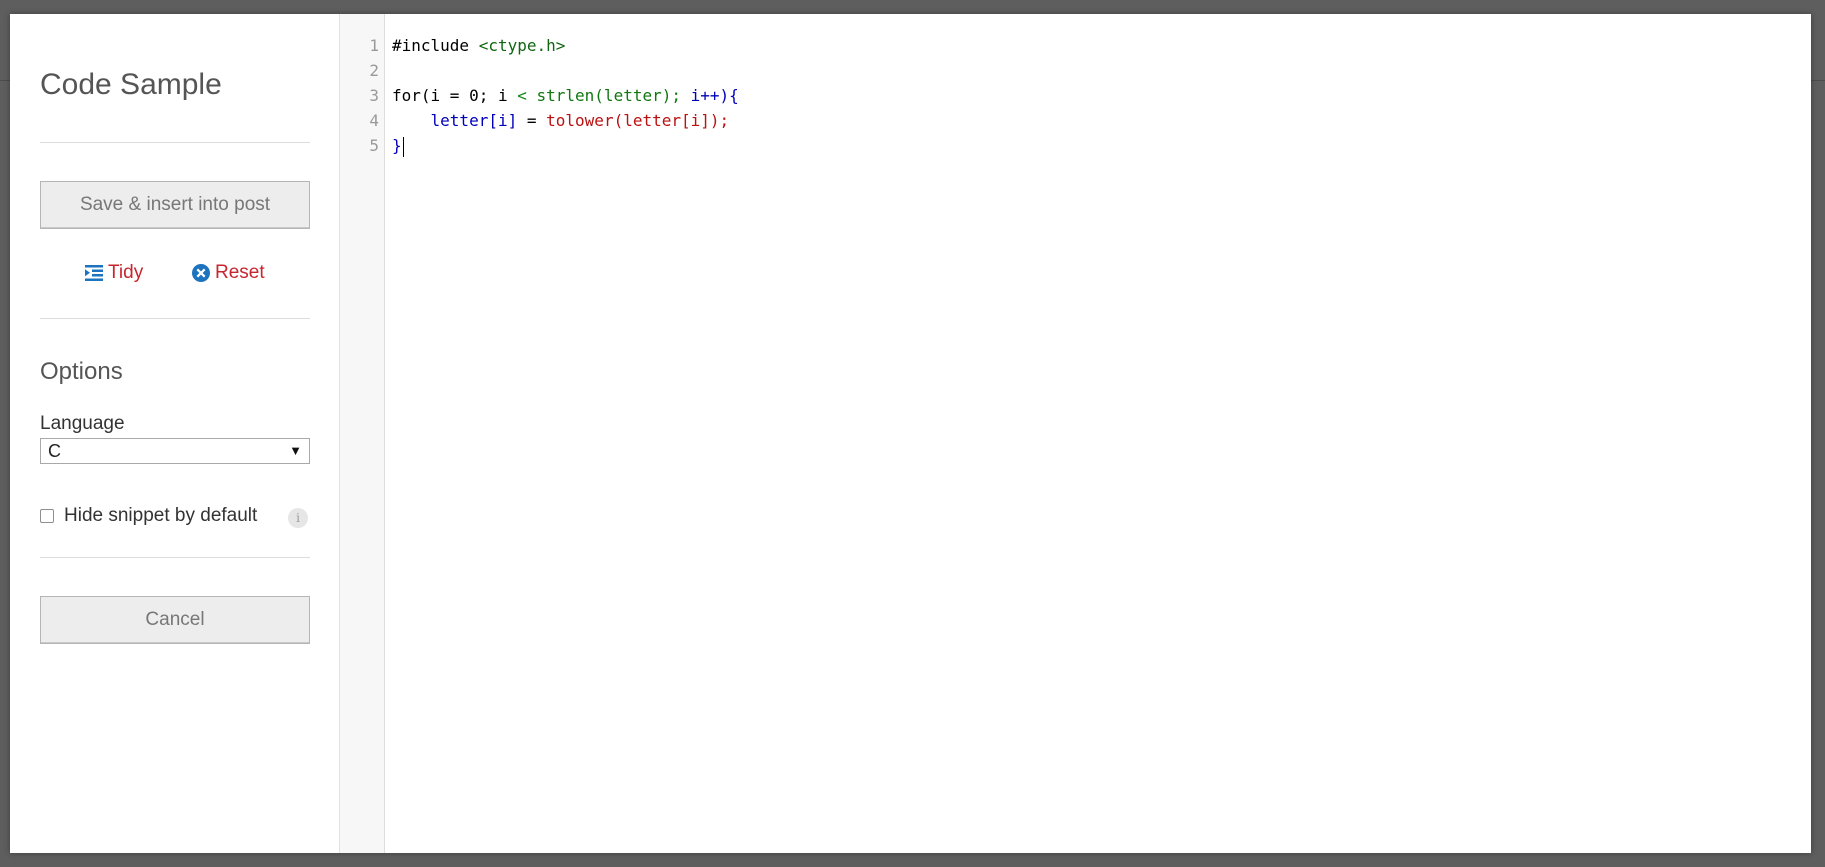 This screenshot has width=1825, height=867. I want to click on dialog-title: Code Sample, so click(131, 84).